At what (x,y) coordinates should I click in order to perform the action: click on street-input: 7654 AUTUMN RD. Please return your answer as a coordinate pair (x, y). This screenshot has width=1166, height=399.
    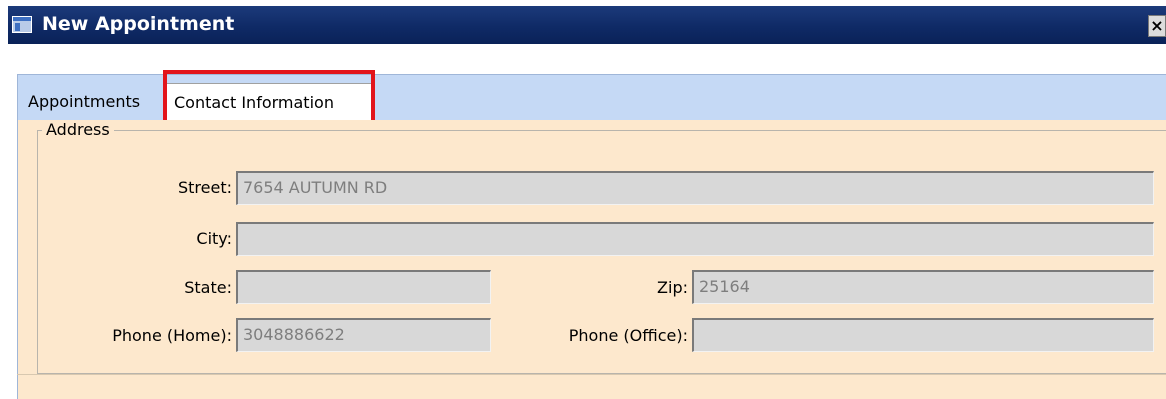
    Looking at the image, I should click on (695, 188).